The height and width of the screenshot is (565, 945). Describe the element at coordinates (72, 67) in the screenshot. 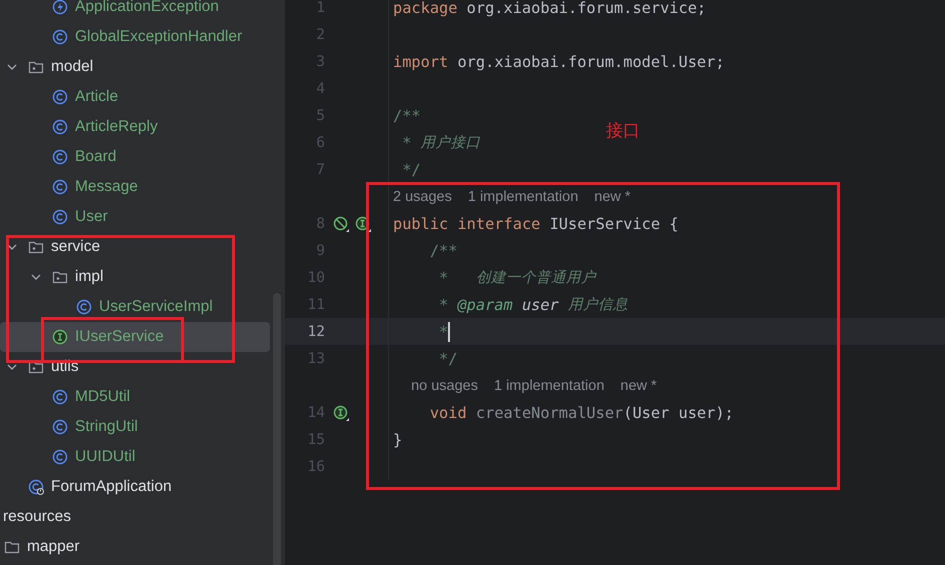

I see `item-label: model` at that location.